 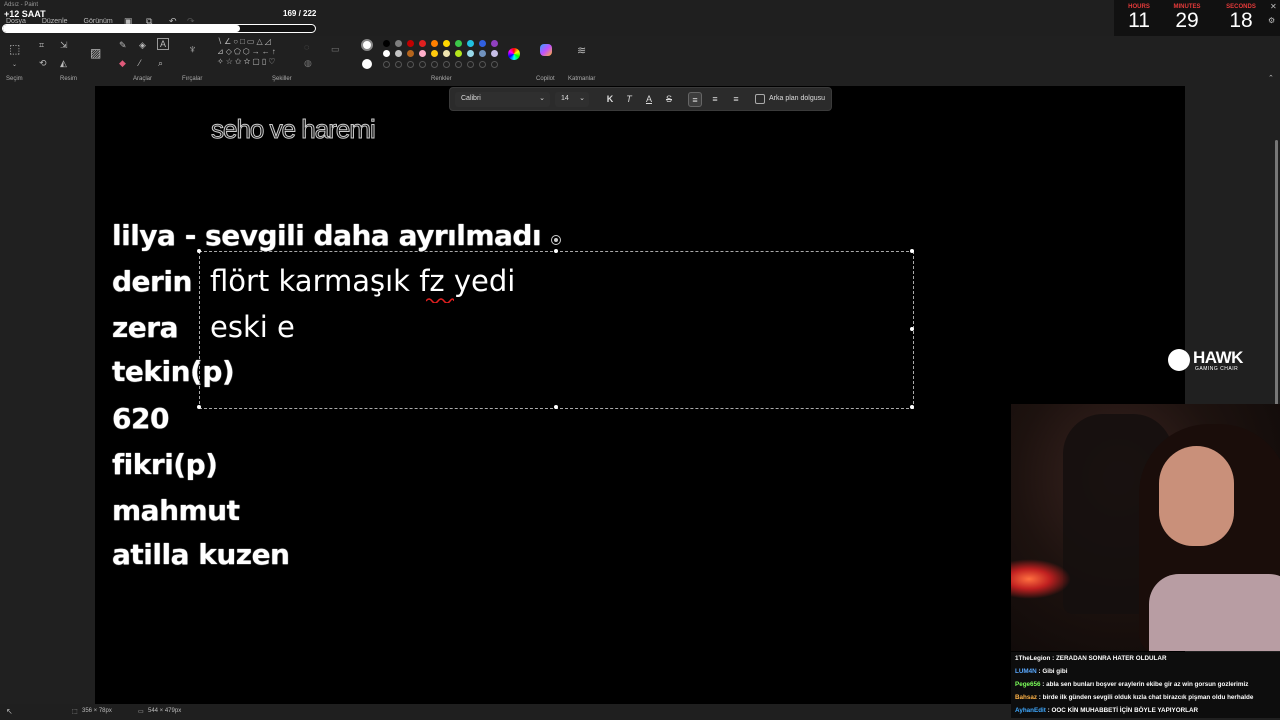 I want to click on shape-size-icon: ▭, so click(x=335, y=49).